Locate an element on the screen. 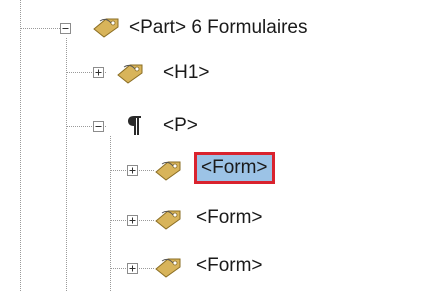  selected-node-label: <Form> is located at coordinates (234, 168).